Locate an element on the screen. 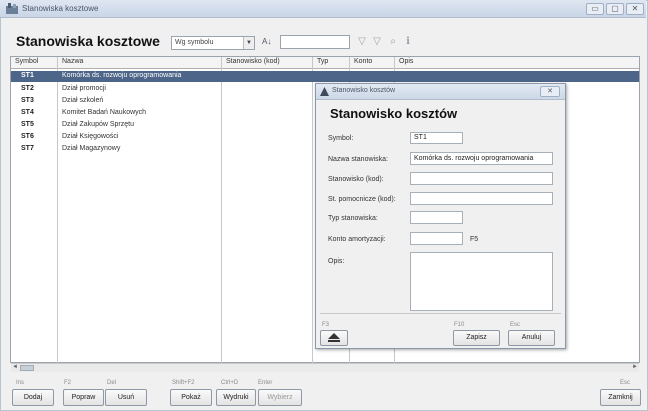 The image size is (648, 411). account-lookup-button: F5 is located at coordinates (474, 239).